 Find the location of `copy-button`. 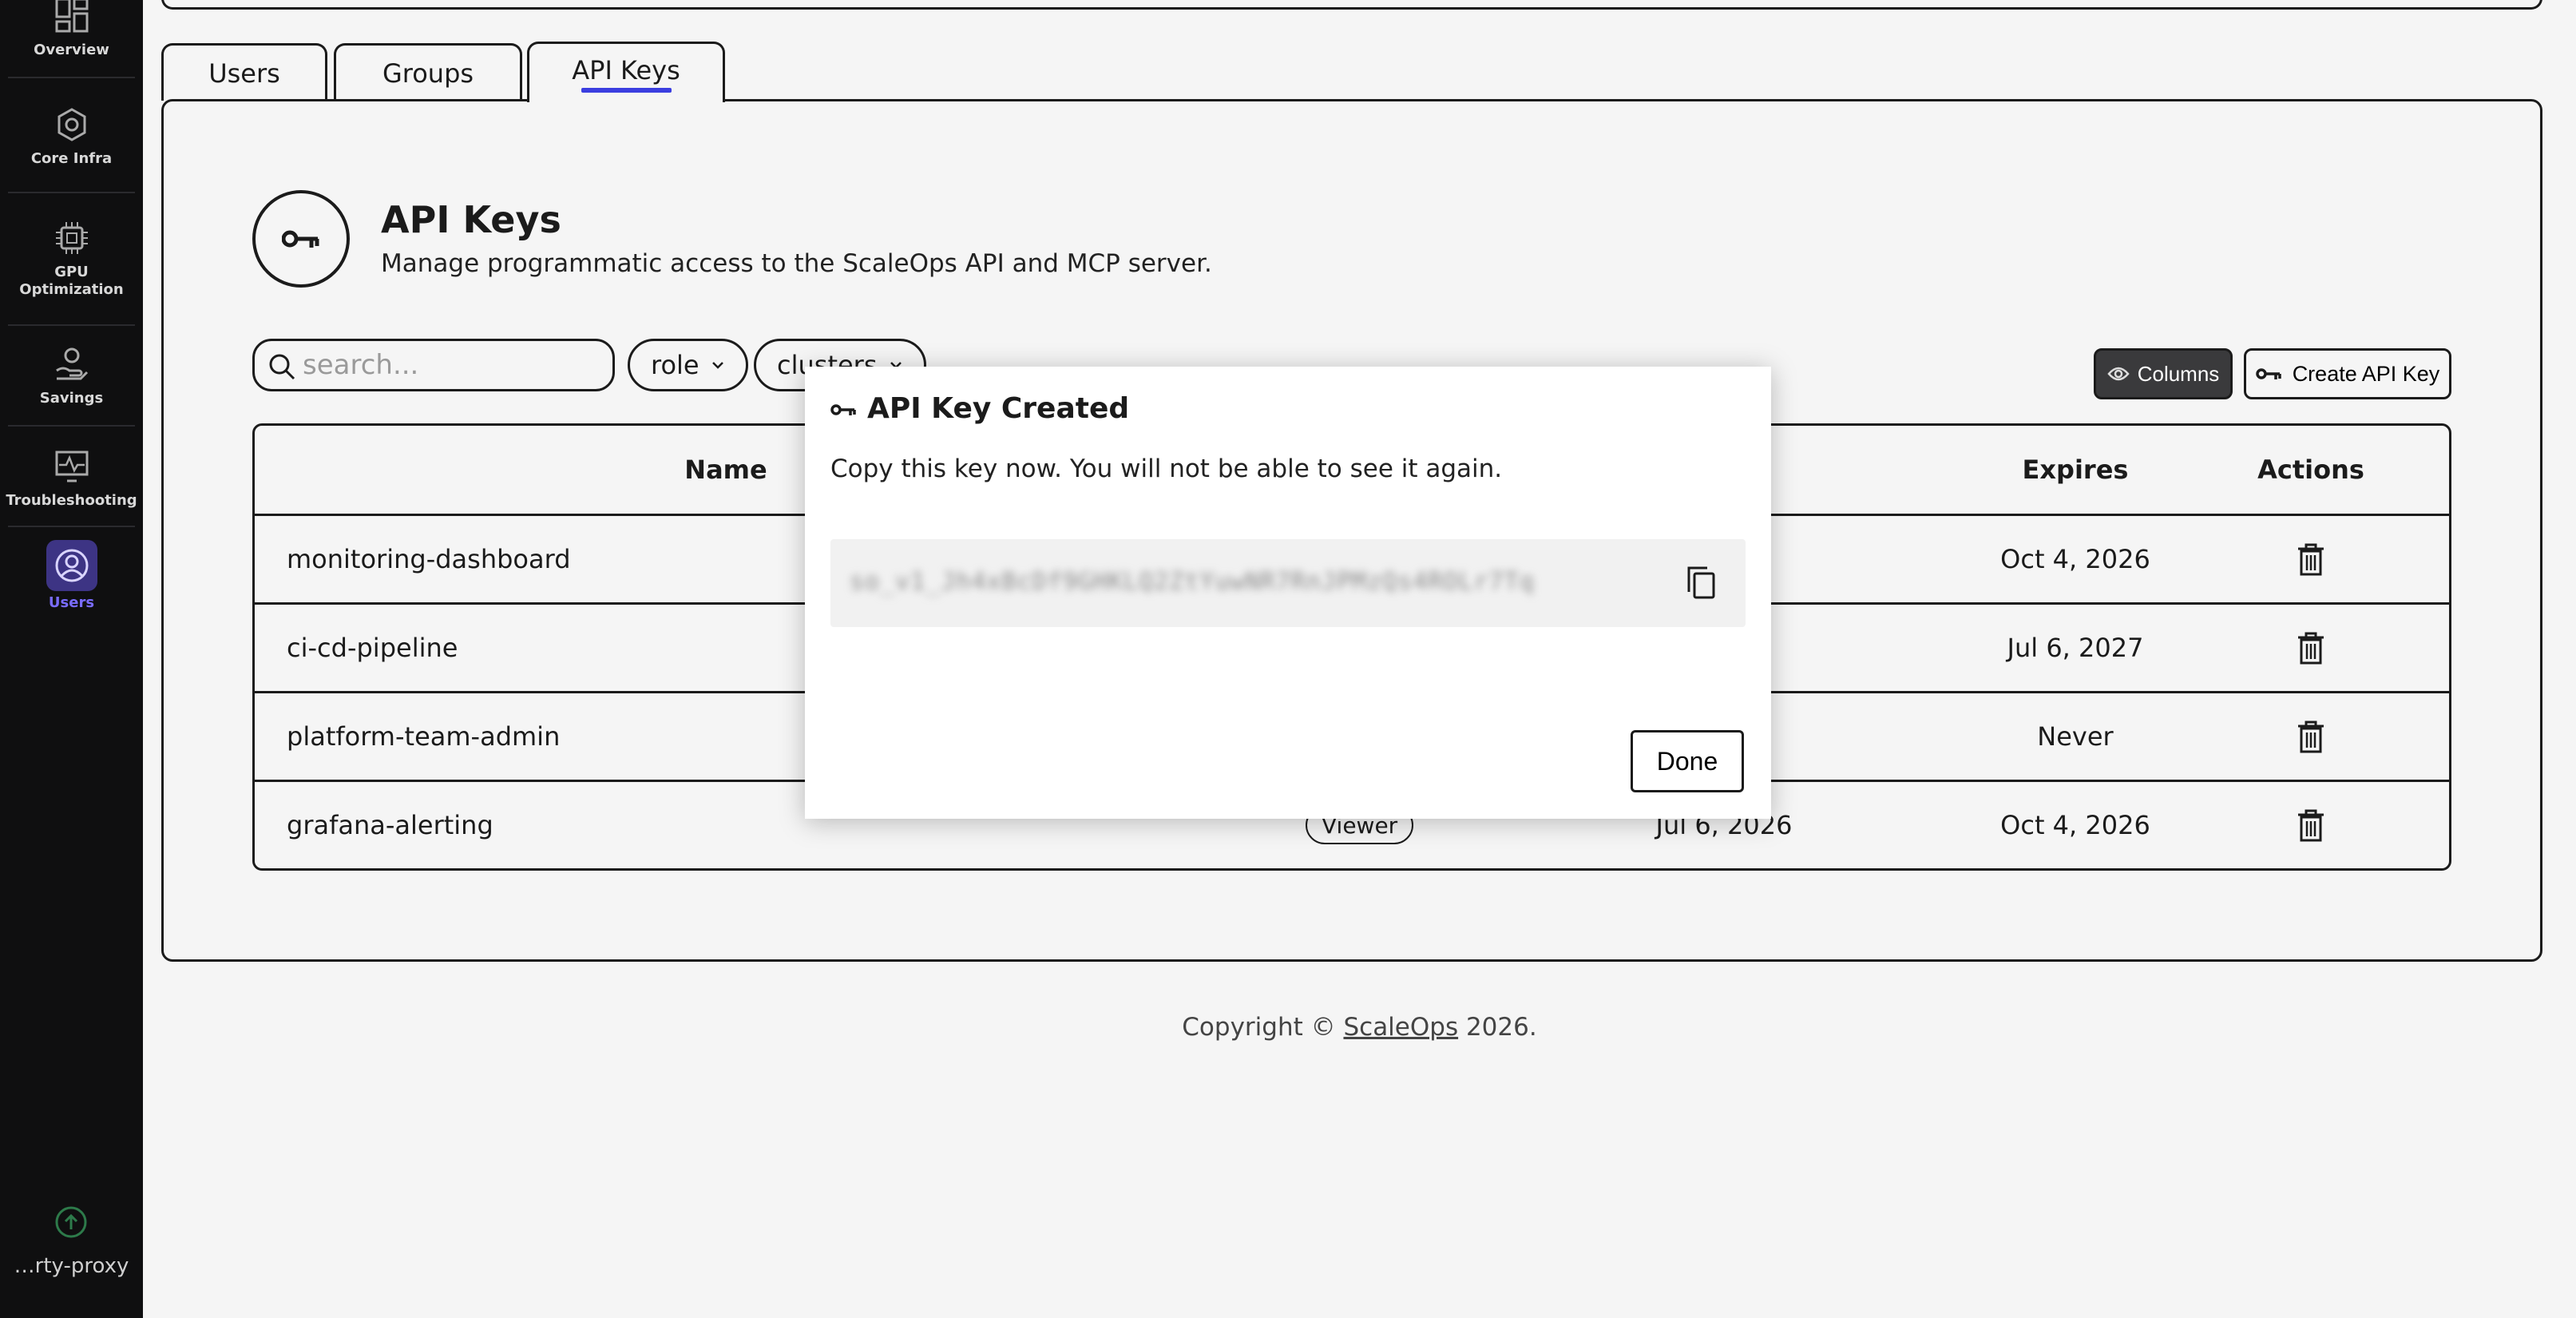

copy-button is located at coordinates (1701, 584).